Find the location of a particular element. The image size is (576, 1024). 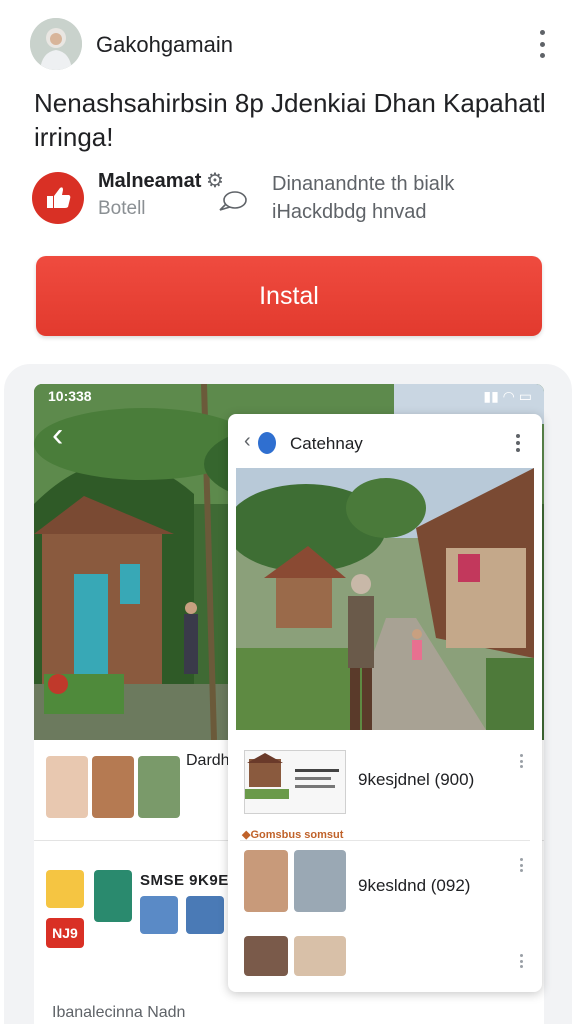

install-button: Instal is located at coordinates (289, 296).